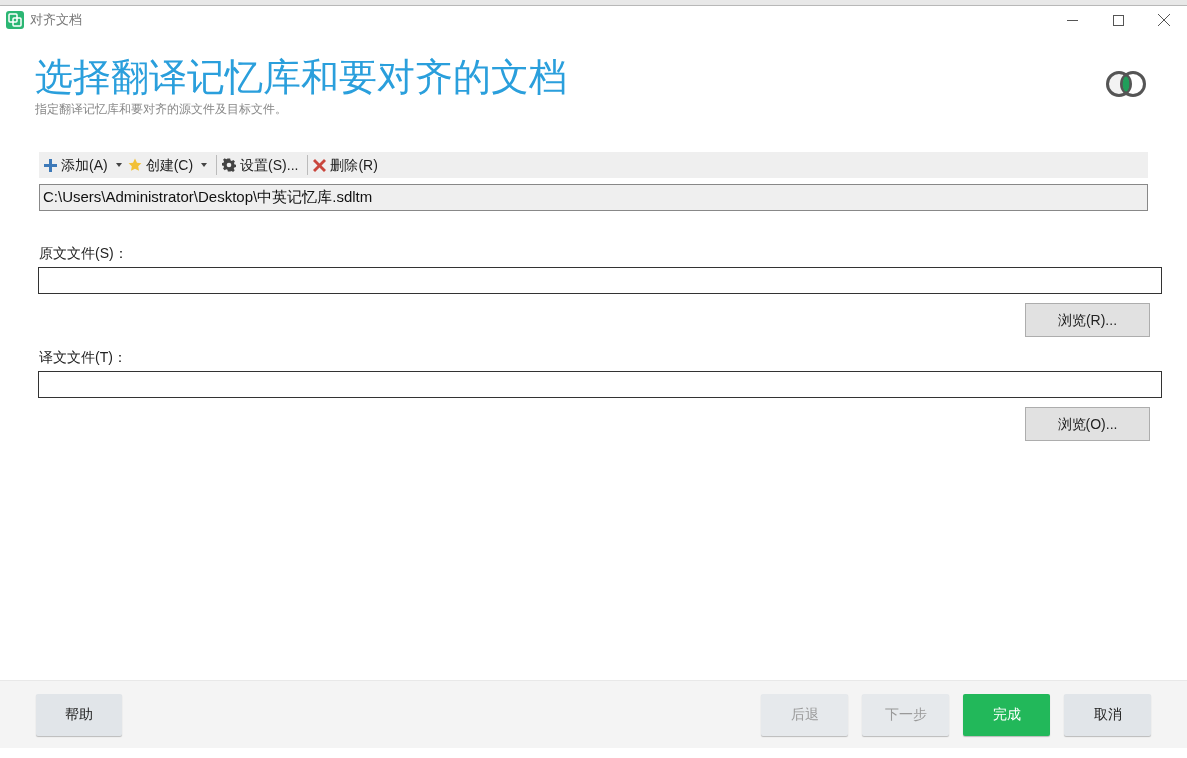 This screenshot has height=758, width=1187. Describe the element at coordinates (15, 20) in the screenshot. I see `app-icon` at that location.